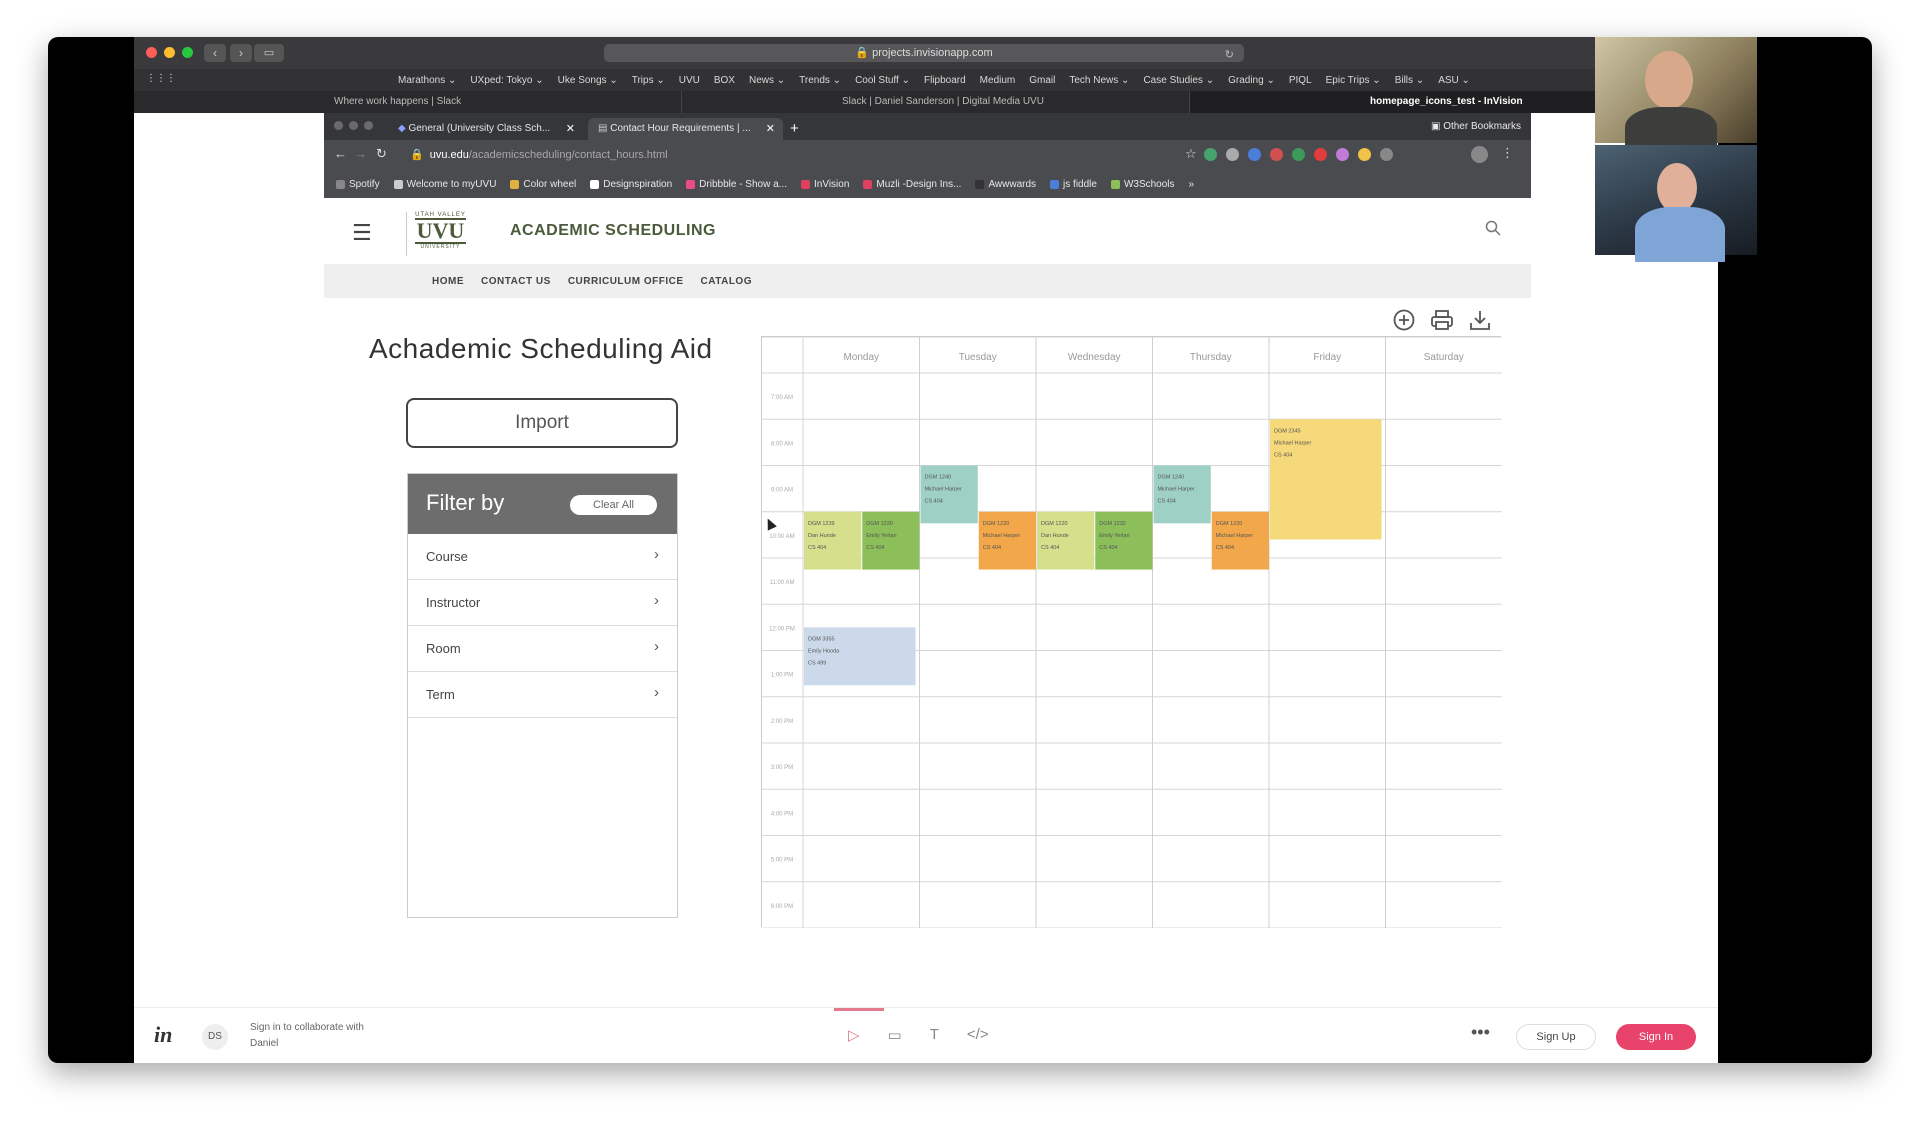  What do you see at coordinates (451, 184) in the screenshot?
I see `bookmark-label: Welcome to myUVU` at bounding box center [451, 184].